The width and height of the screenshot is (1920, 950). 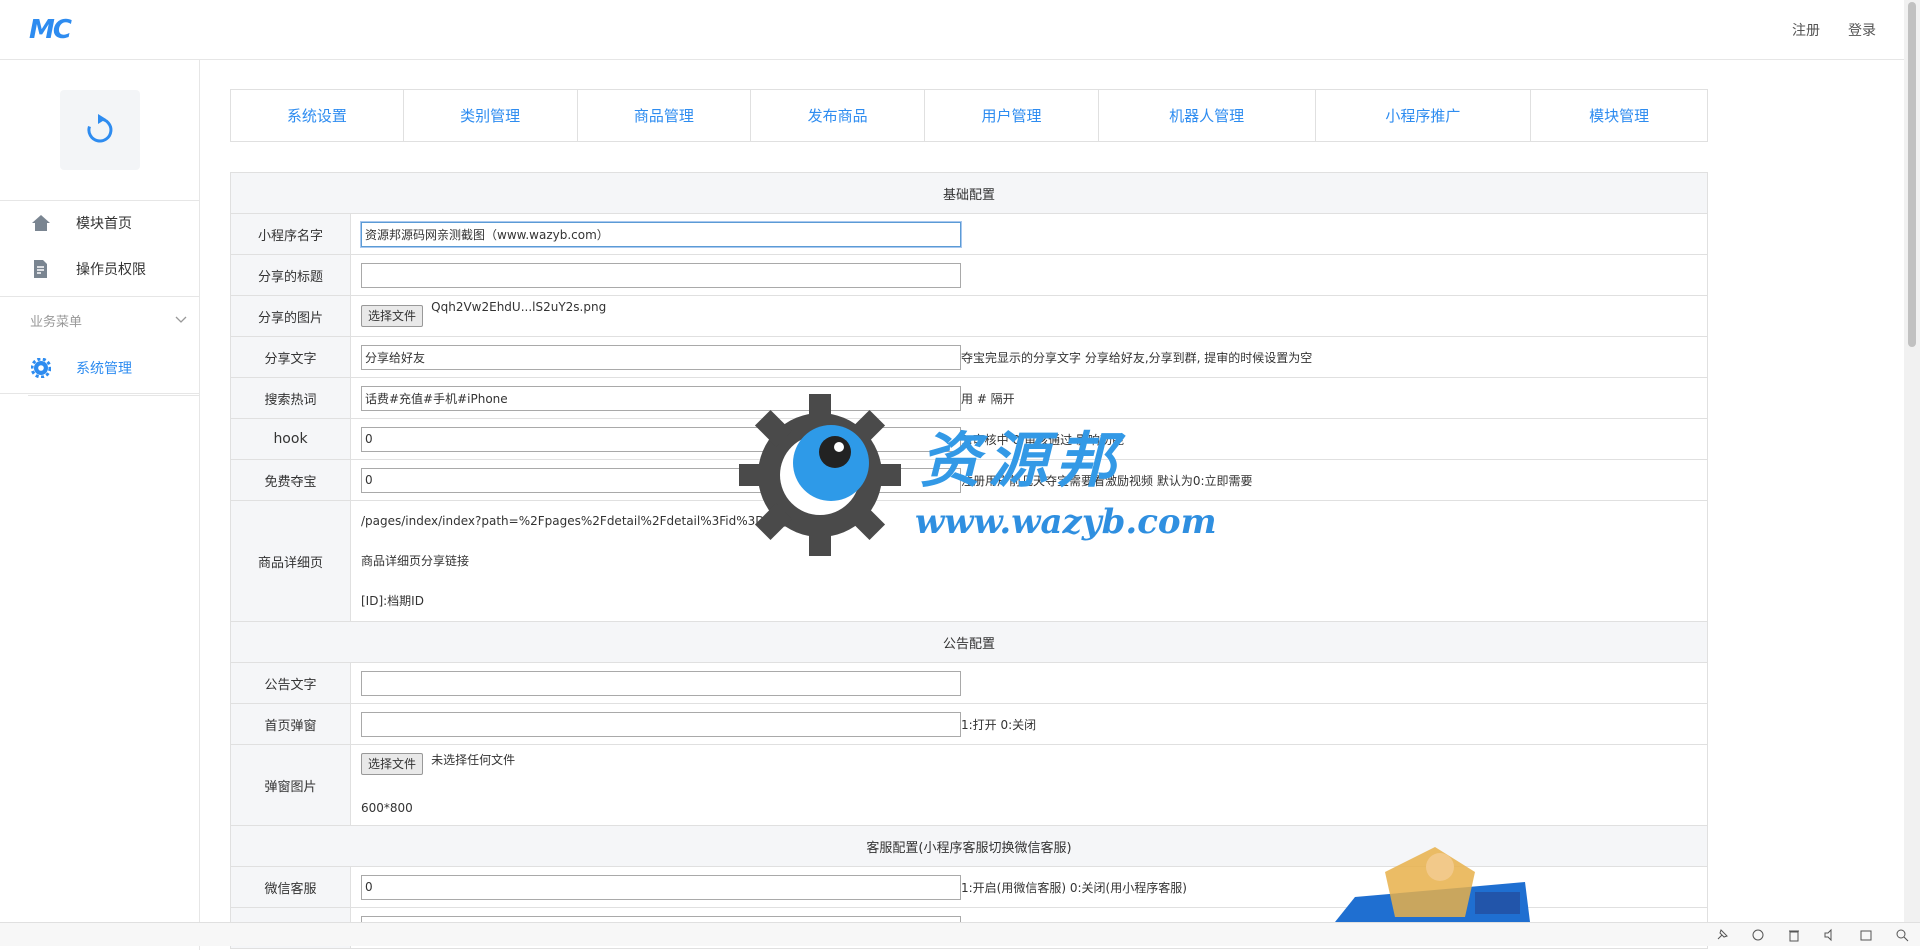 What do you see at coordinates (1722, 935) in the screenshot?
I see `pin-icon` at bounding box center [1722, 935].